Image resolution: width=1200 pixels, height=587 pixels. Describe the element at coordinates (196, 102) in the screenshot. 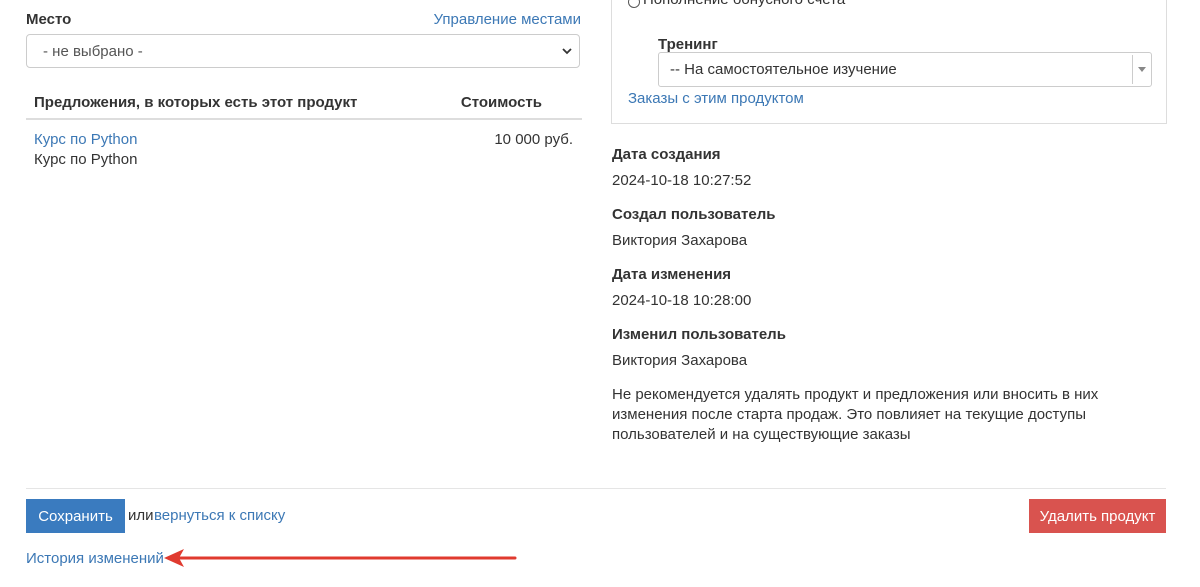

I see `offers-column-header: Предложения, в которых есть этот продукт` at that location.